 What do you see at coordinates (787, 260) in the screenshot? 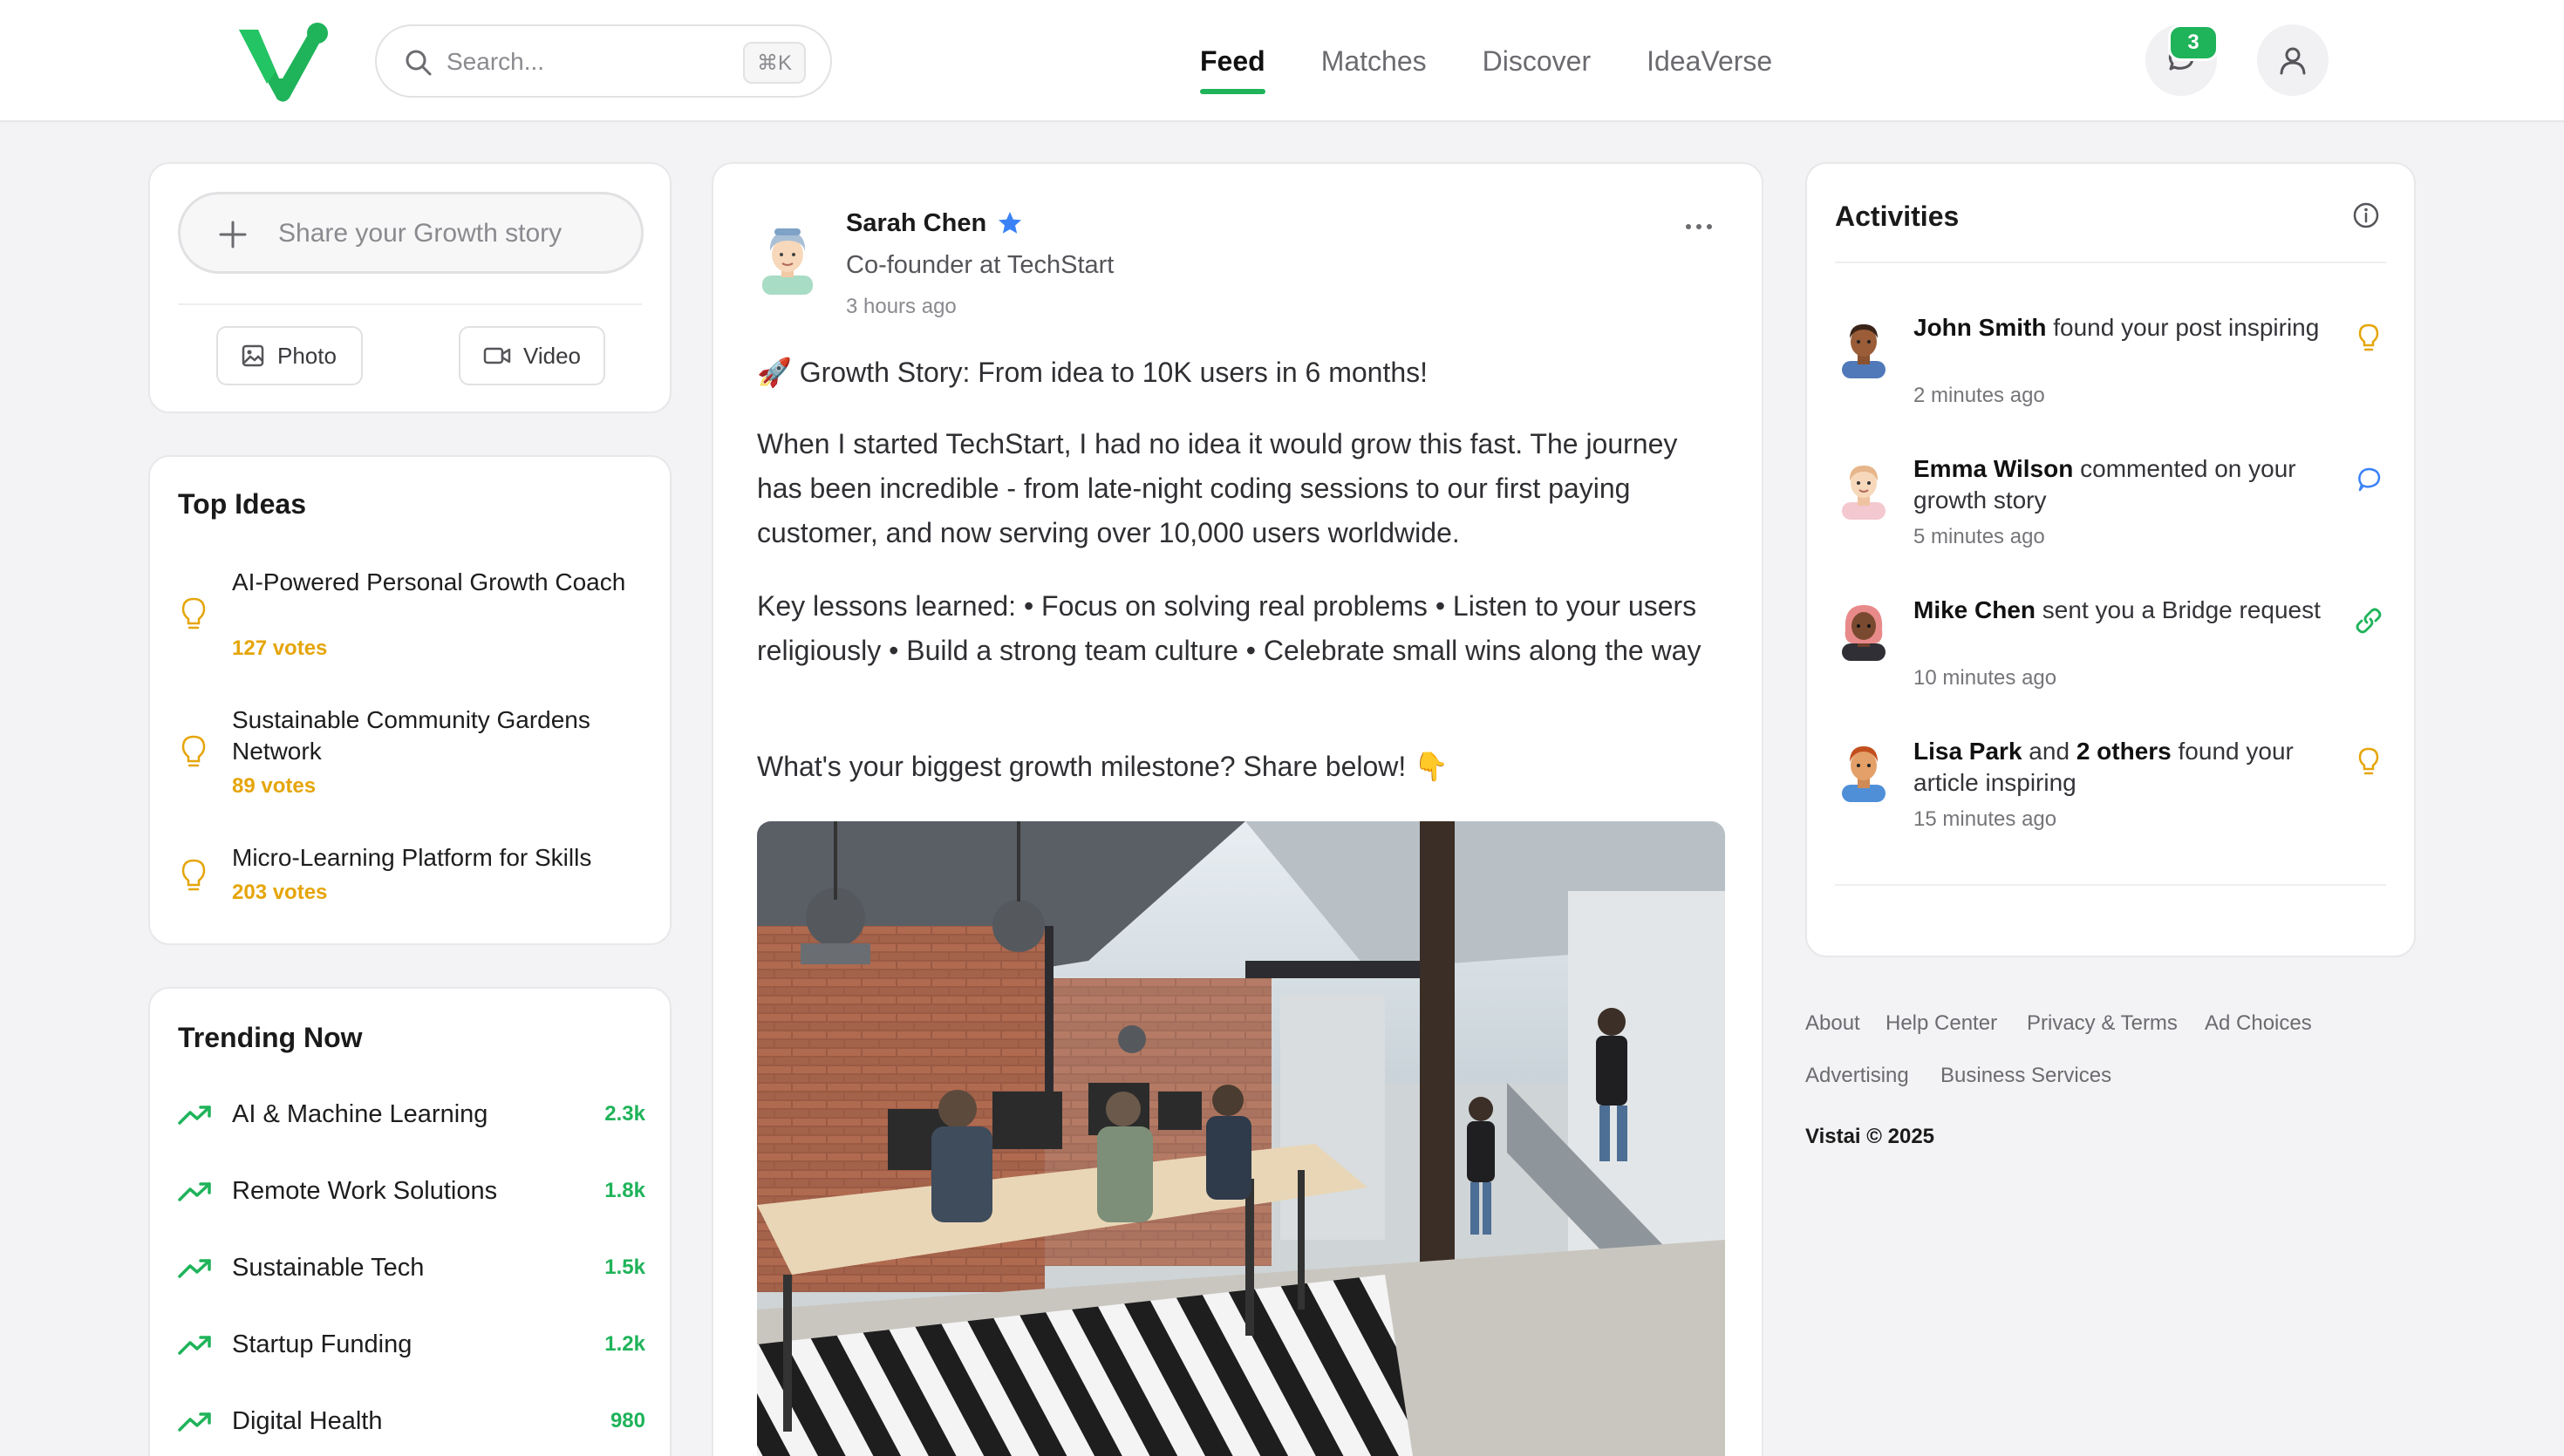
I see `author-avatar` at bounding box center [787, 260].